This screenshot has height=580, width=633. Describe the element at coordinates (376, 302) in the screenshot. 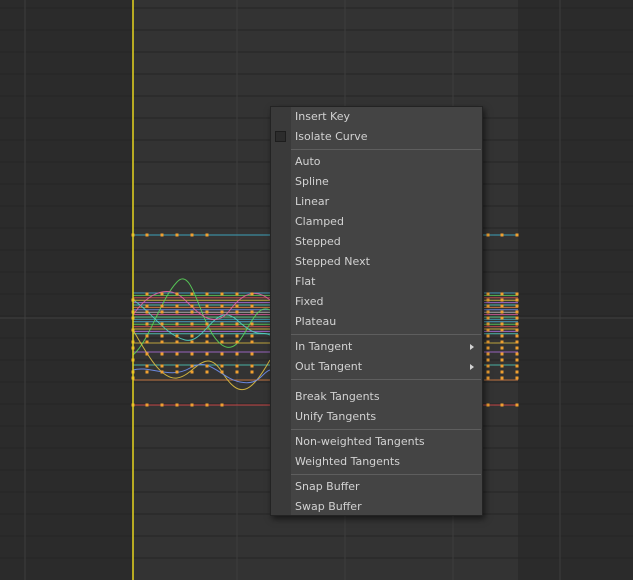

I see `menu-item-fixed: Fixed` at that location.